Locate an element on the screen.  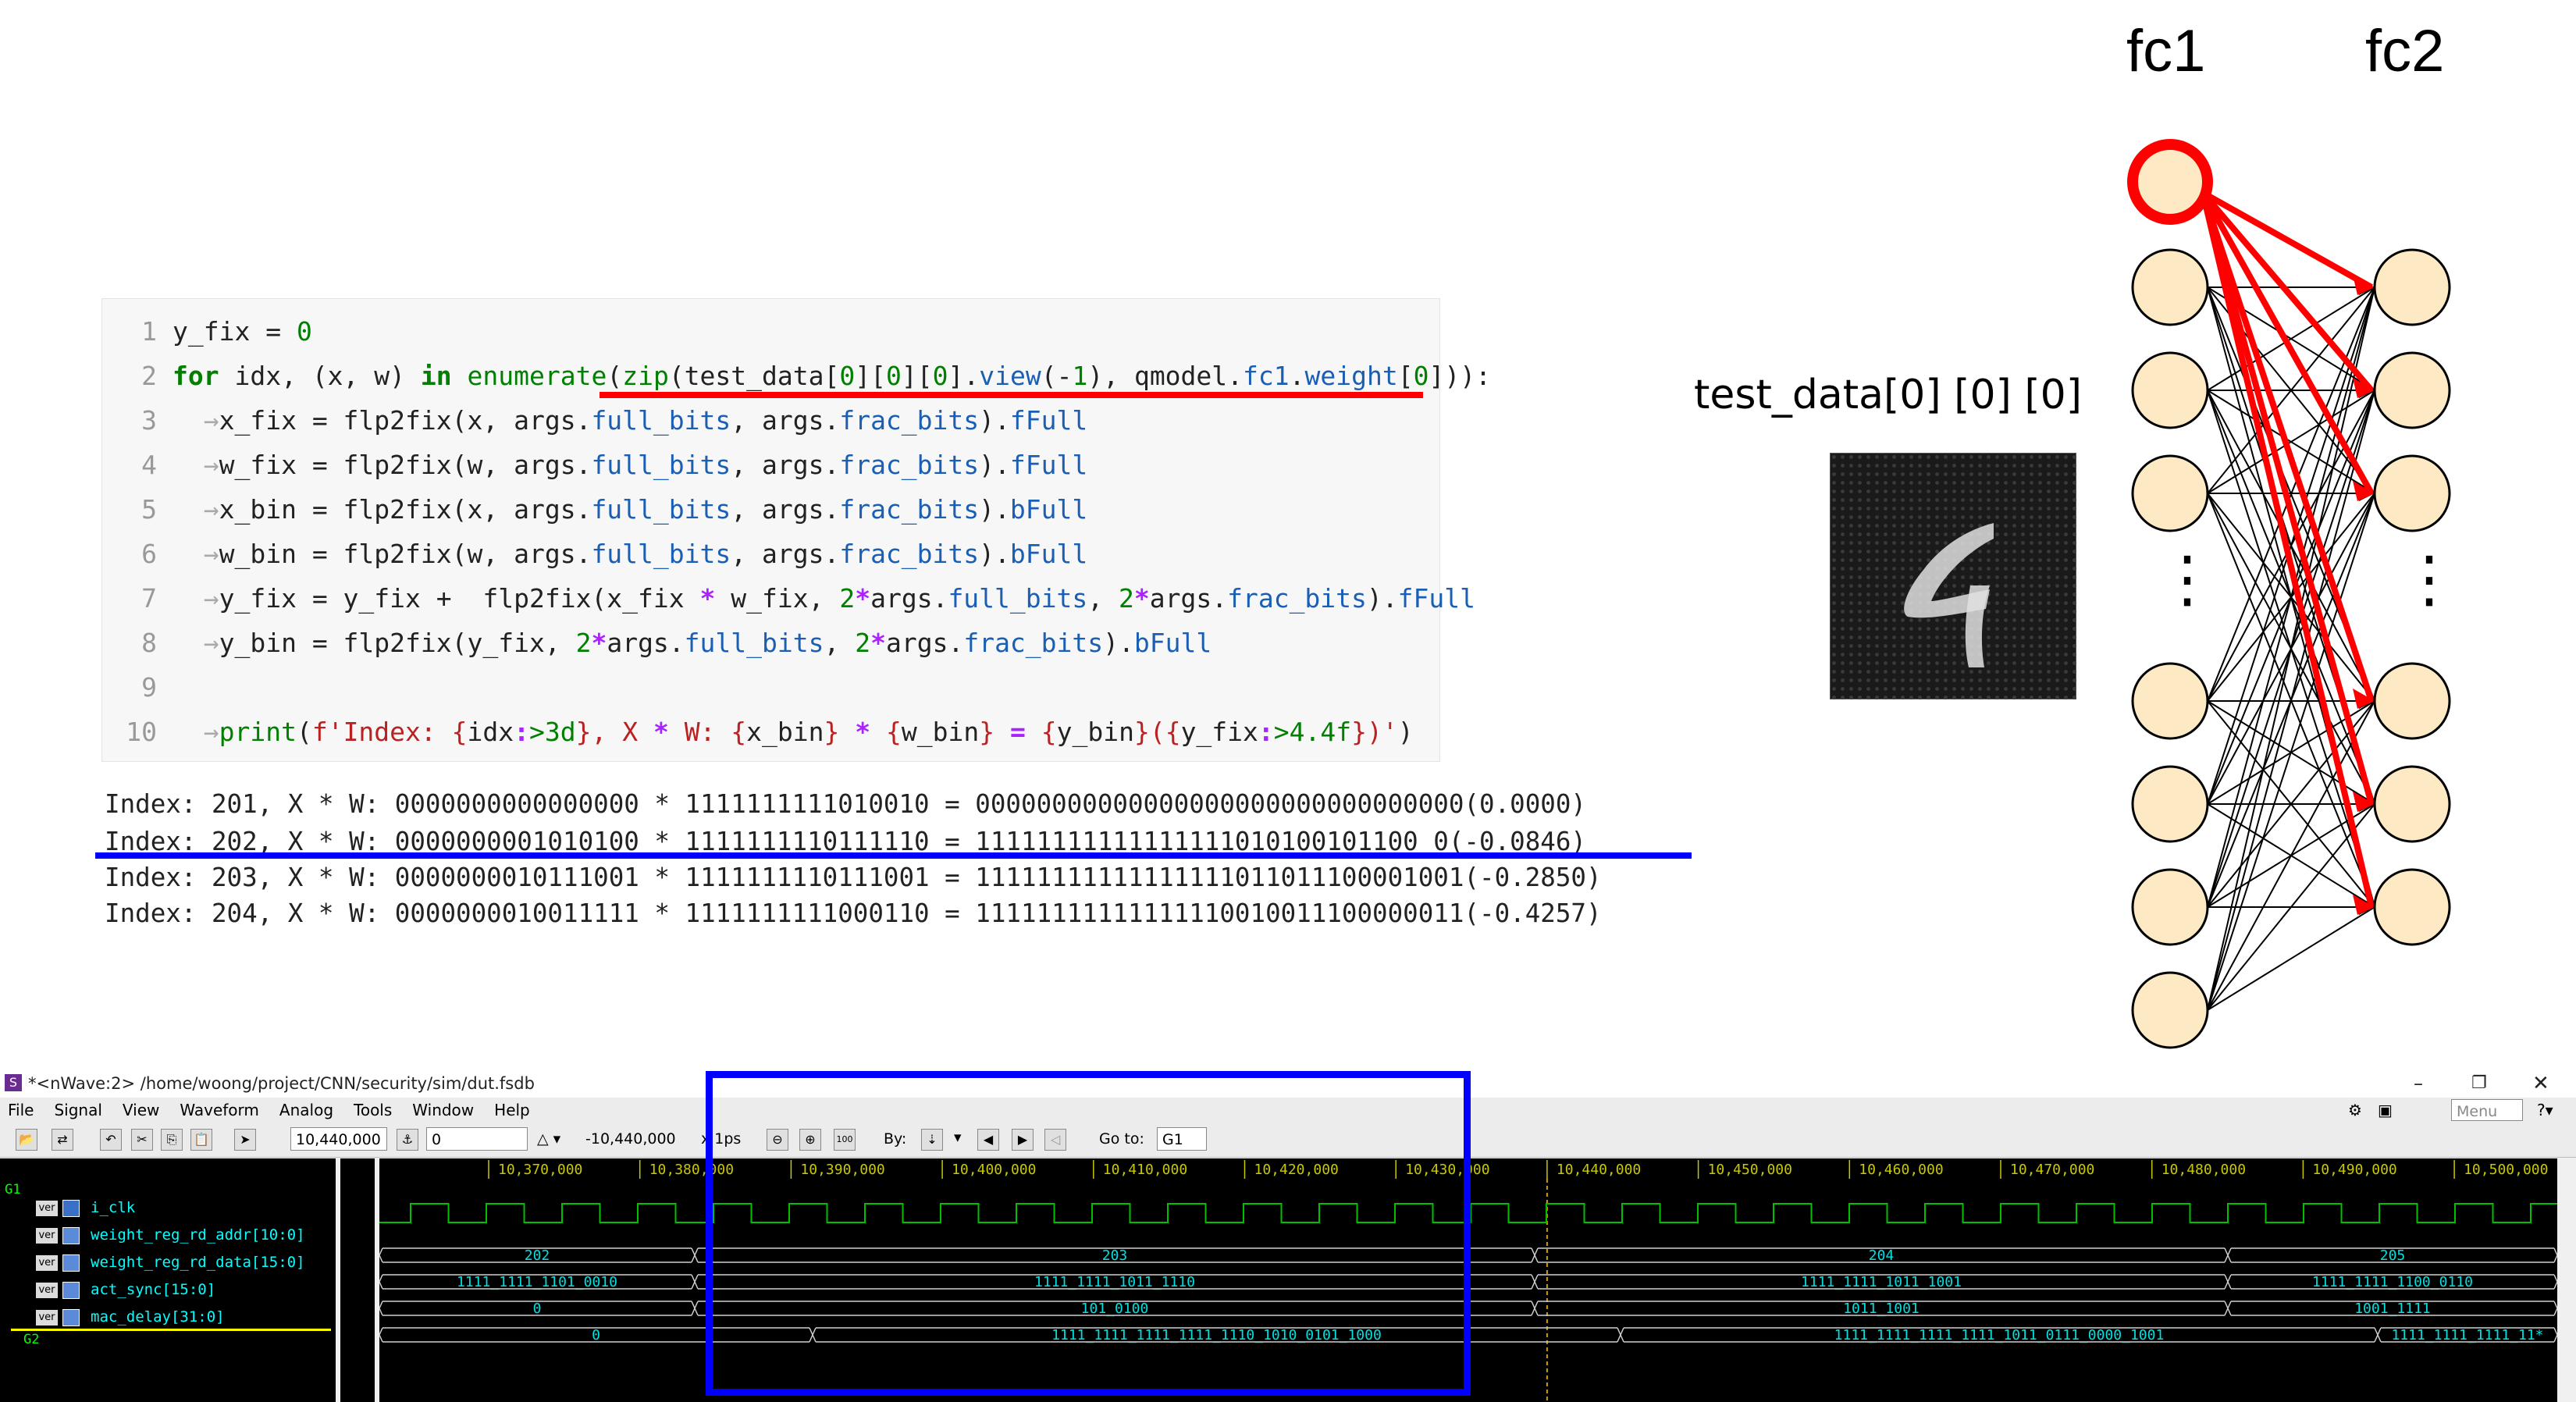
menu-search-input: Menu is located at coordinates (2487, 1110).